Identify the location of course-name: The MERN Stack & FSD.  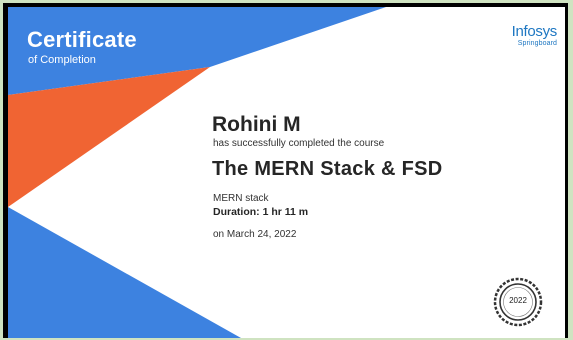
(327, 169).